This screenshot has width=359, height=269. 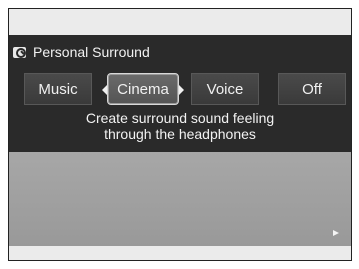 What do you see at coordinates (180, 22) in the screenshot?
I see `top-strip` at bounding box center [180, 22].